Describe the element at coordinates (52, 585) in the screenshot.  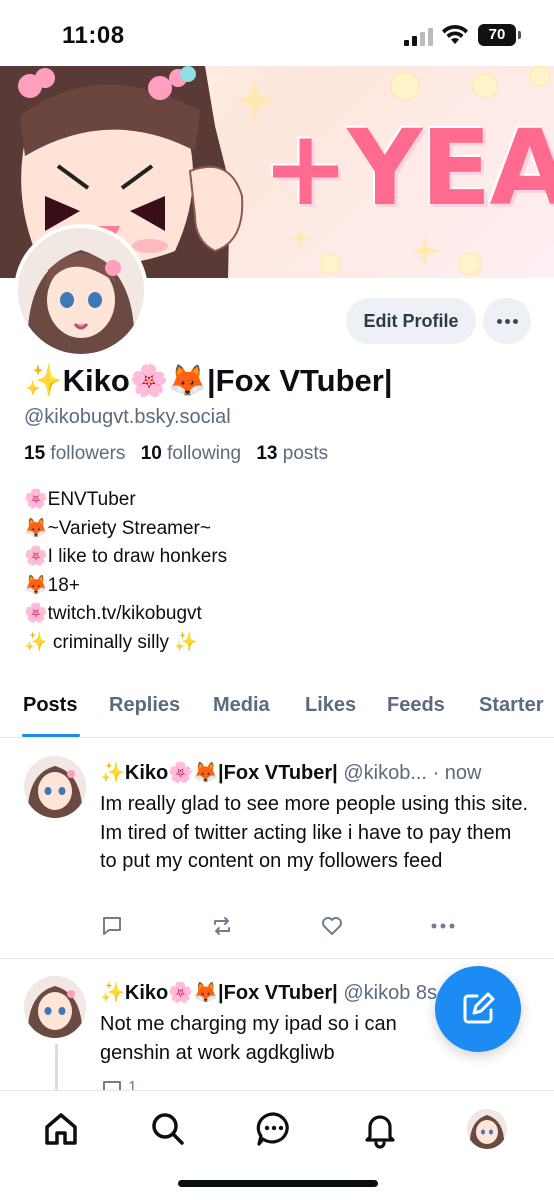
I see `bio-line: 🦊18+` at that location.